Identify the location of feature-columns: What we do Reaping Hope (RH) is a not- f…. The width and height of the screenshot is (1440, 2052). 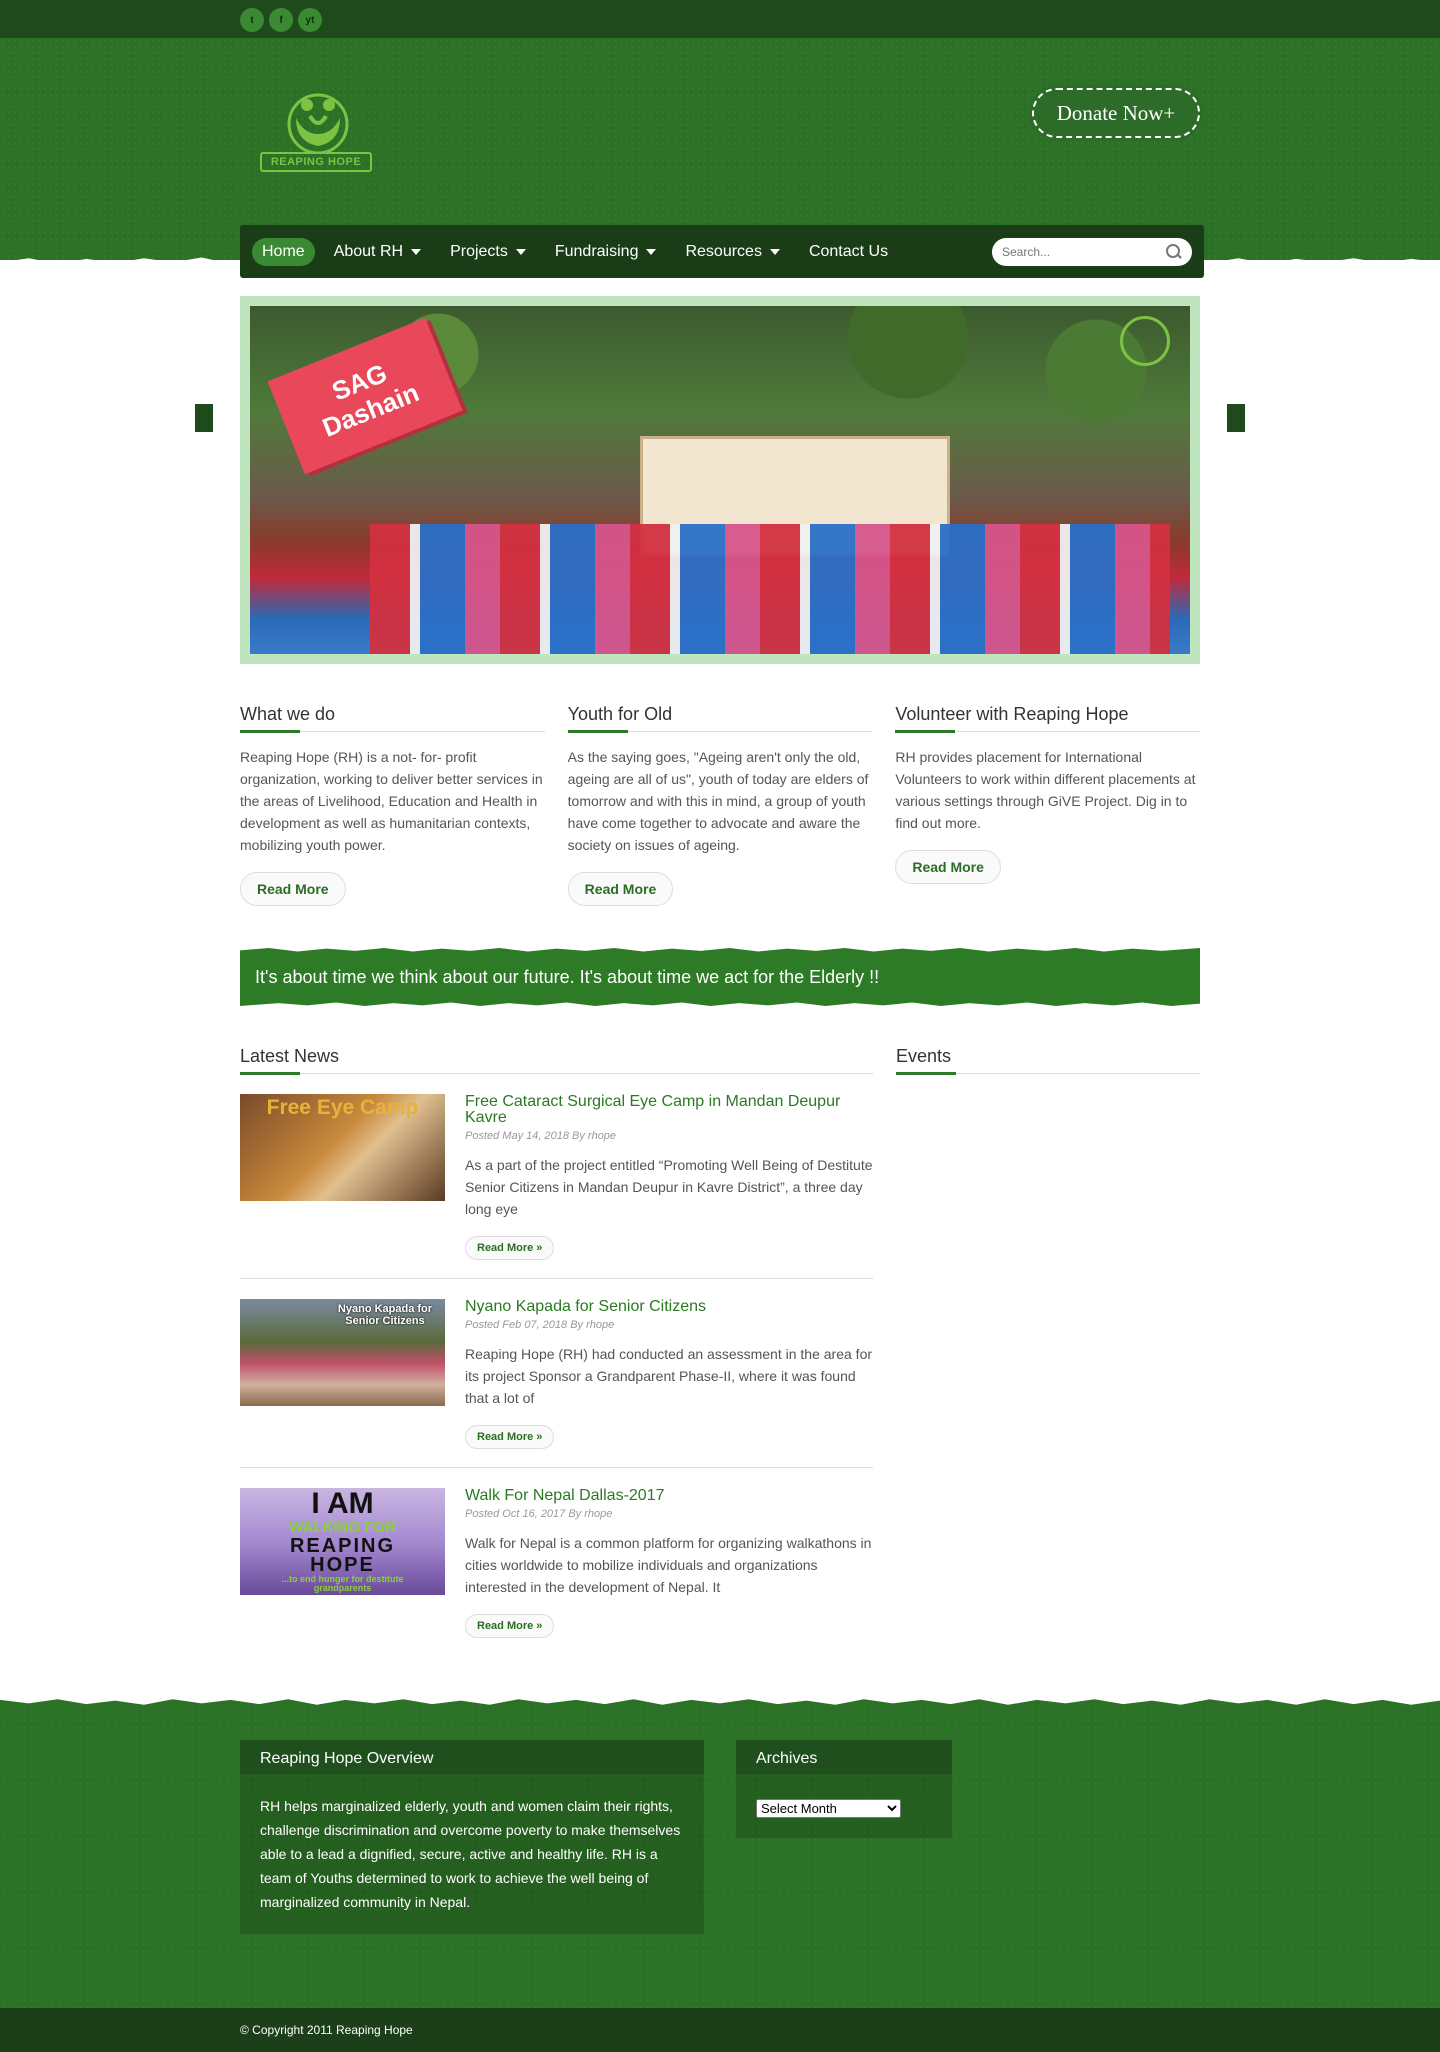
(720, 805).